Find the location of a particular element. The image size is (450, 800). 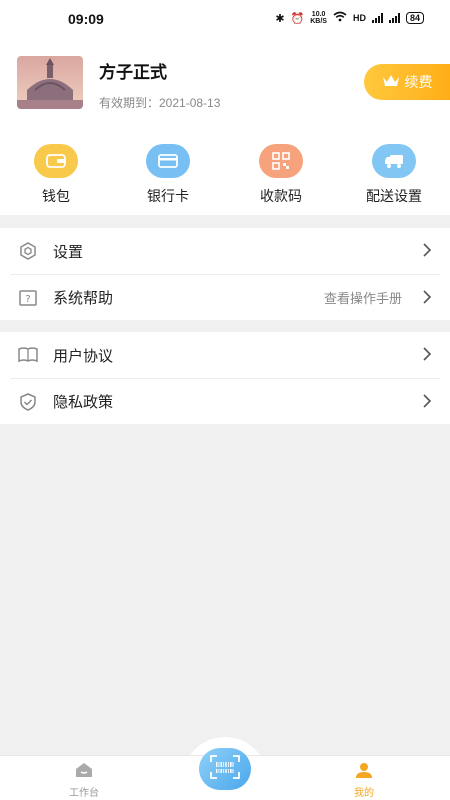

menu-item-label: 隐私政策 is located at coordinates (83, 402).